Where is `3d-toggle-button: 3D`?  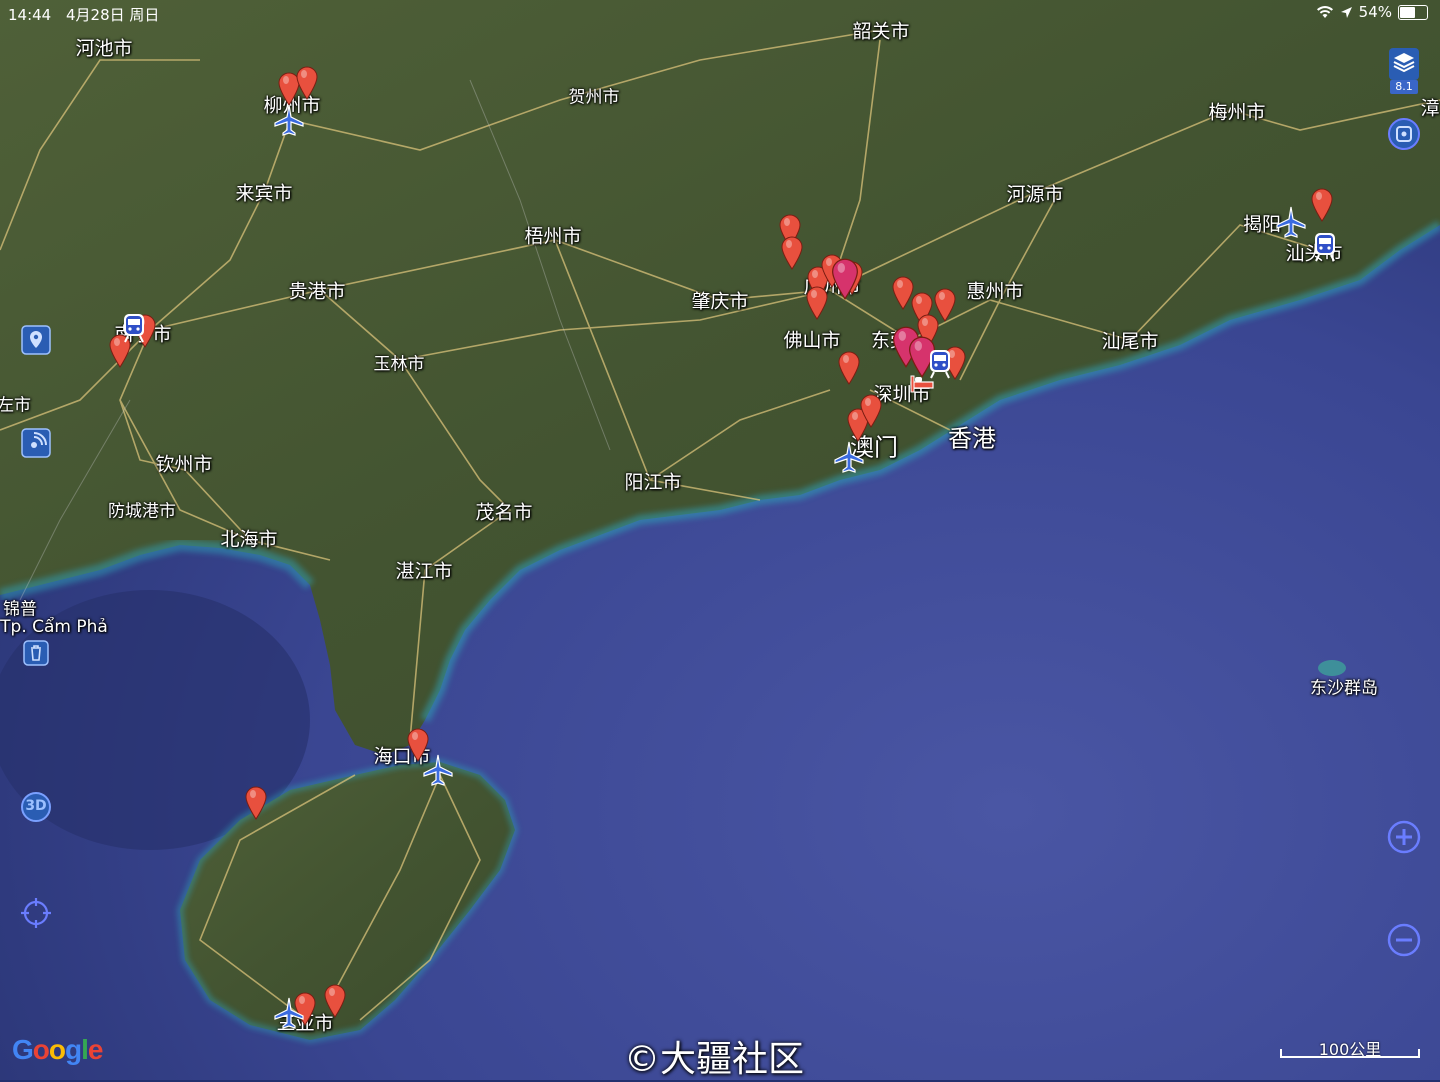
3d-toggle-button: 3D is located at coordinates (36, 809).